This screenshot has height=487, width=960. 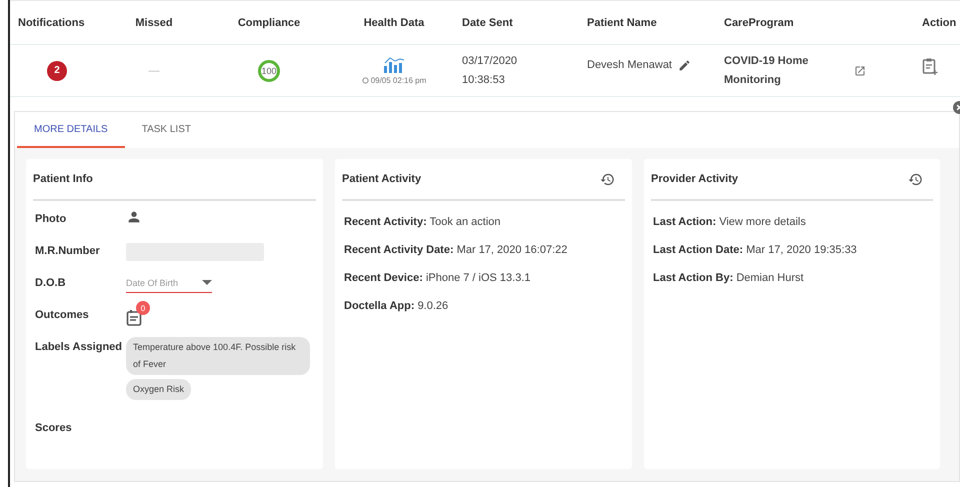 I want to click on caret-icon, so click(x=207, y=283).